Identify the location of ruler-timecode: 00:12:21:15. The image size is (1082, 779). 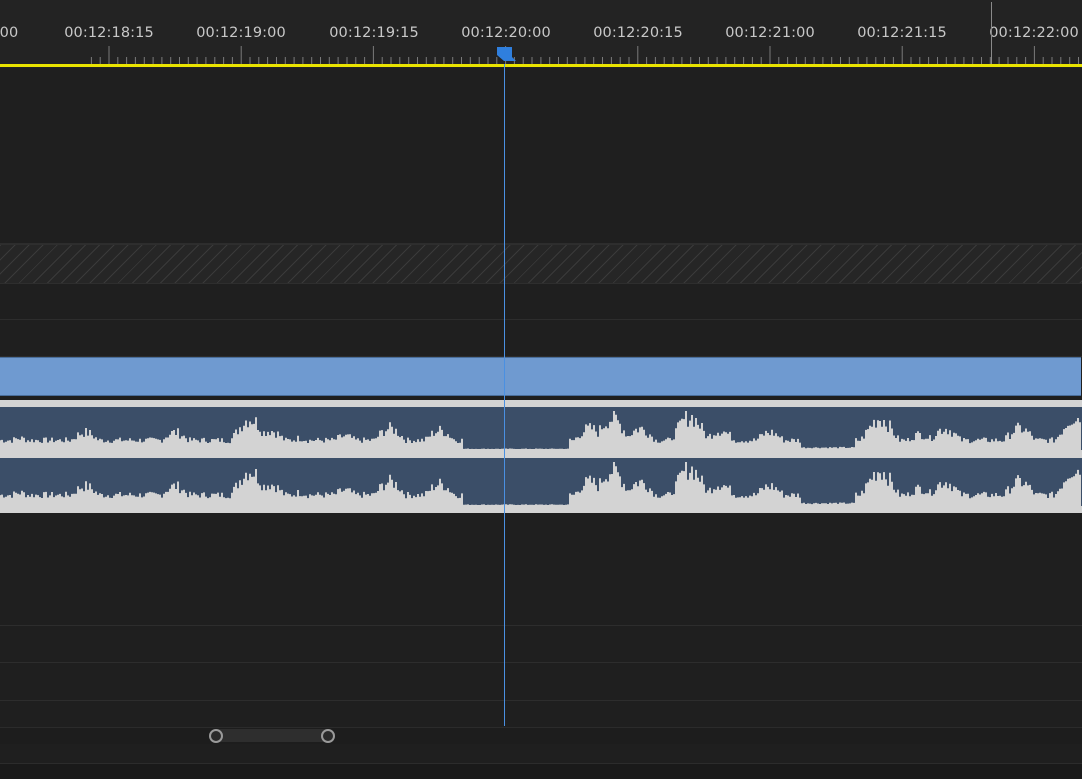
(902, 33).